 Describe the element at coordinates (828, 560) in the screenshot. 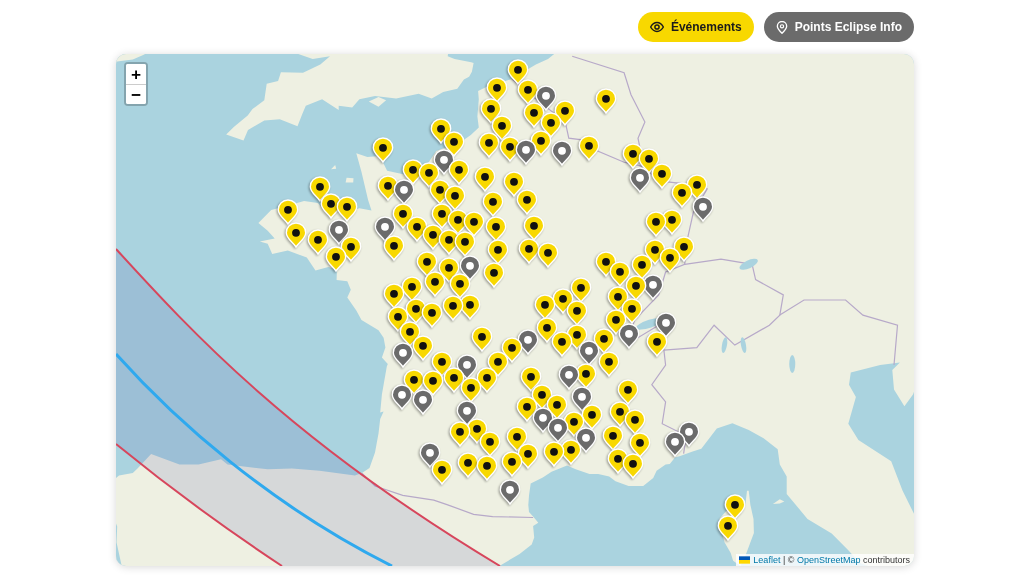

I see `attribution-link: OpenStreetMap` at that location.